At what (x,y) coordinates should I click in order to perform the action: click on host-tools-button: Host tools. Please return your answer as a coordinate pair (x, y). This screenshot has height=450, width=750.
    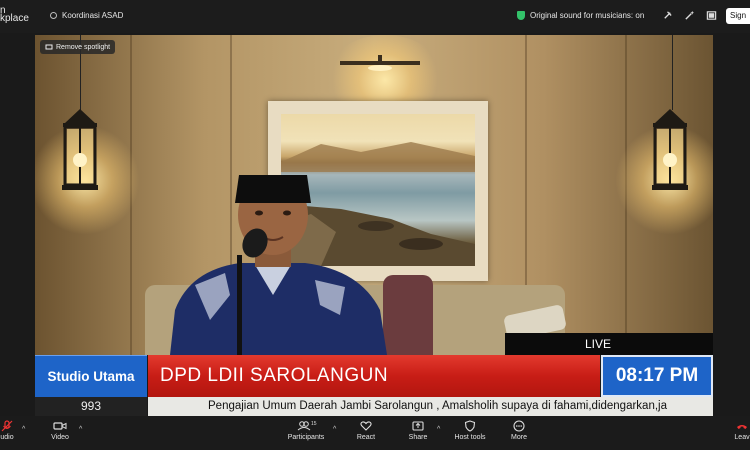
    Looking at the image, I should click on (470, 430).